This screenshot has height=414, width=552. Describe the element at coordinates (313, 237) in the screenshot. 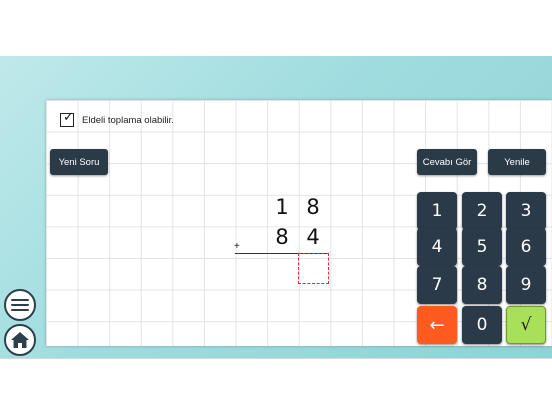

I see `bottom-ones-digit: 4` at that location.